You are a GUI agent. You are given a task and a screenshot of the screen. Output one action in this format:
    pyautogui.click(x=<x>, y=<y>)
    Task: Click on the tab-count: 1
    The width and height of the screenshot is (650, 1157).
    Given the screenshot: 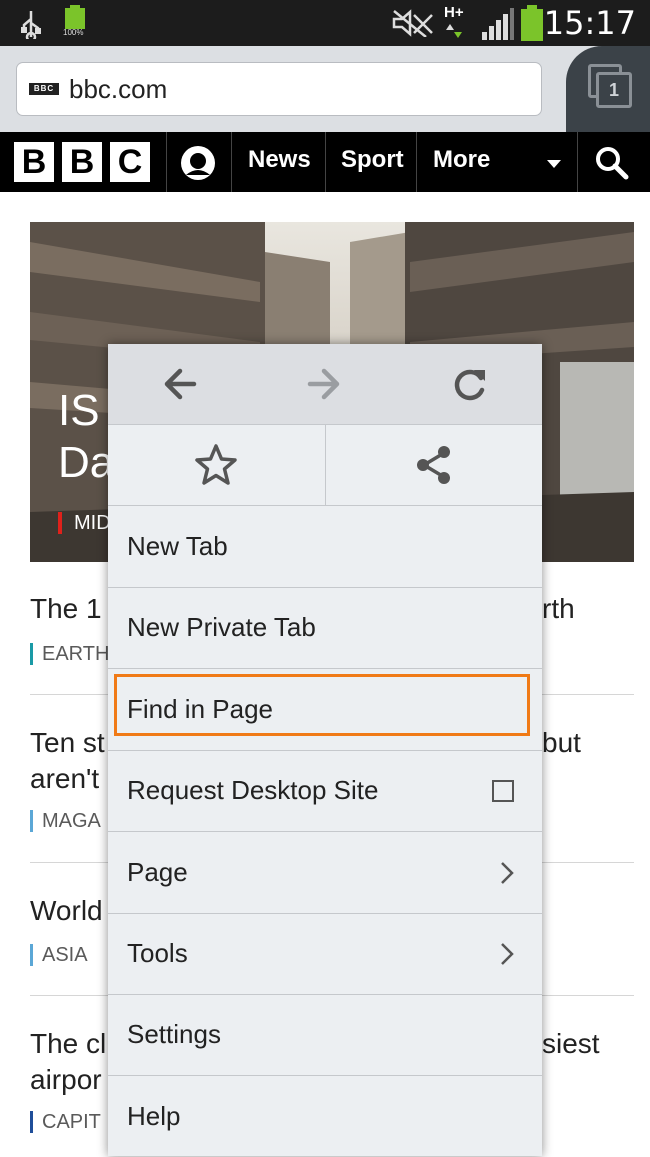 What is the action you would take?
    pyautogui.click(x=614, y=90)
    